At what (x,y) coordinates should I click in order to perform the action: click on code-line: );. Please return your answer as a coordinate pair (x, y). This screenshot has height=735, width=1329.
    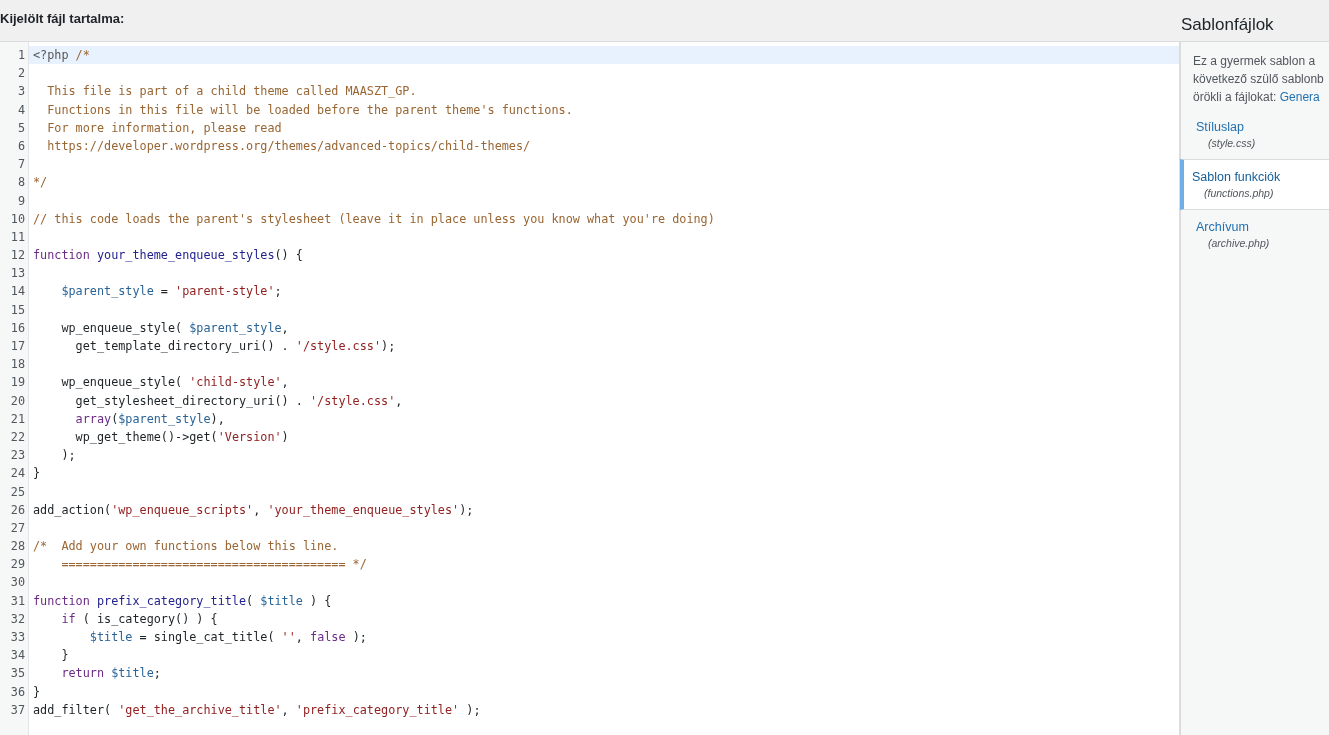
    Looking at the image, I should click on (68, 456).